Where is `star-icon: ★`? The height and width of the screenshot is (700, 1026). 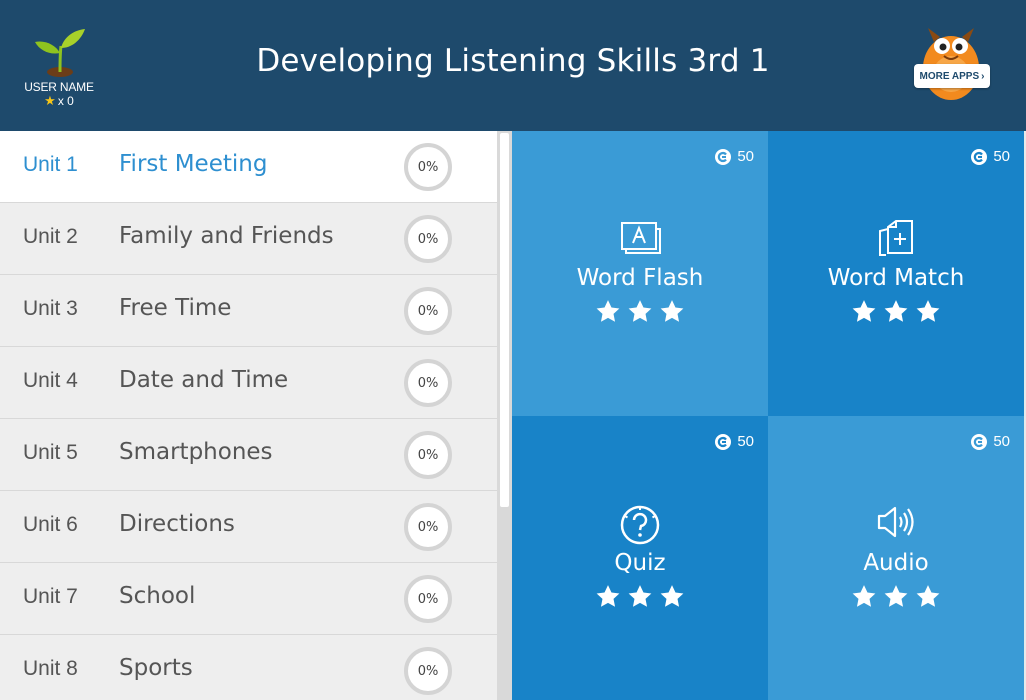 star-icon: ★ is located at coordinates (50, 100).